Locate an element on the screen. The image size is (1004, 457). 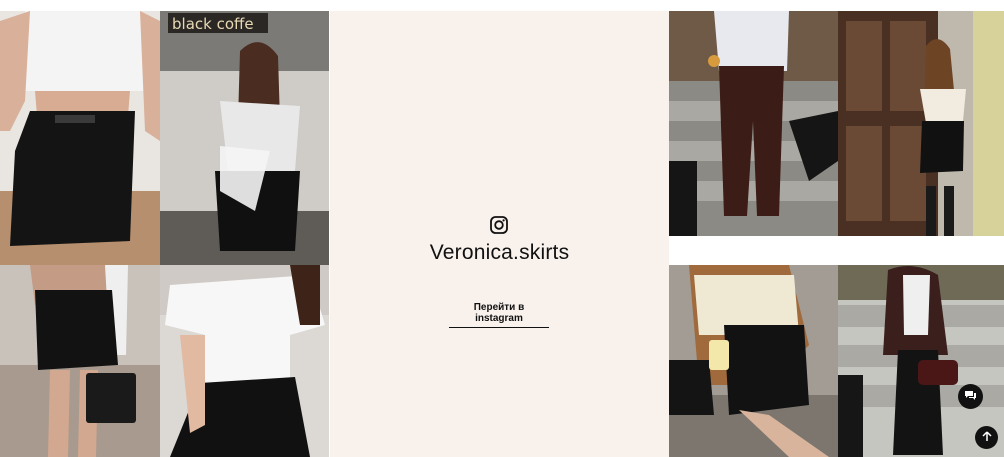
photo-mini-skirt-coffee is located at coordinates (753, 361).